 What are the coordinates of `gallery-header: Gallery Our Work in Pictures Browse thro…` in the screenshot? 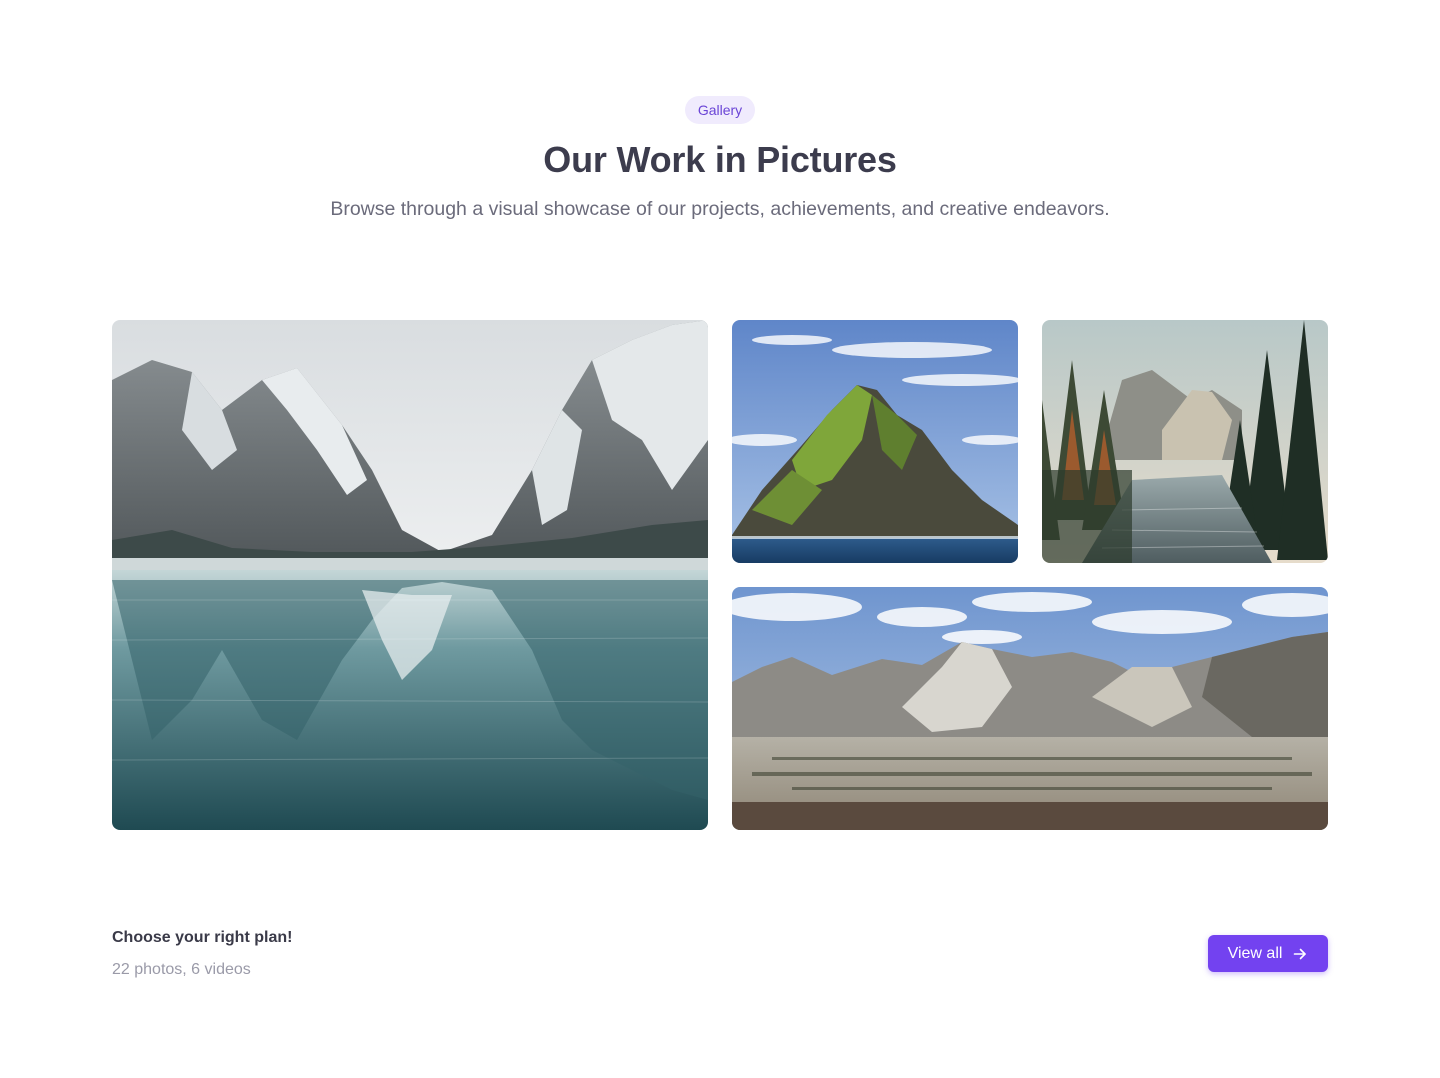 It's located at (720, 159).